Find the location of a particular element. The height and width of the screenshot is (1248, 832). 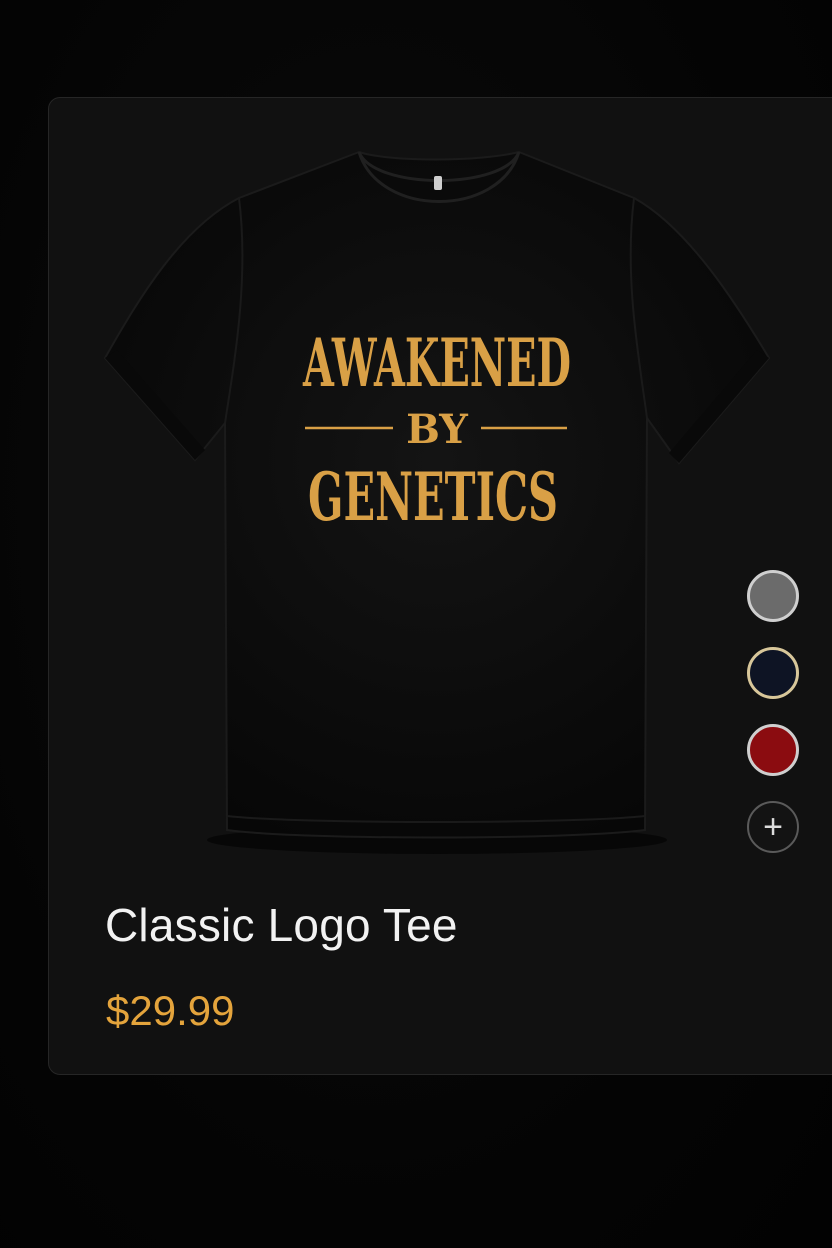

add-color-button: + is located at coordinates (773, 827).